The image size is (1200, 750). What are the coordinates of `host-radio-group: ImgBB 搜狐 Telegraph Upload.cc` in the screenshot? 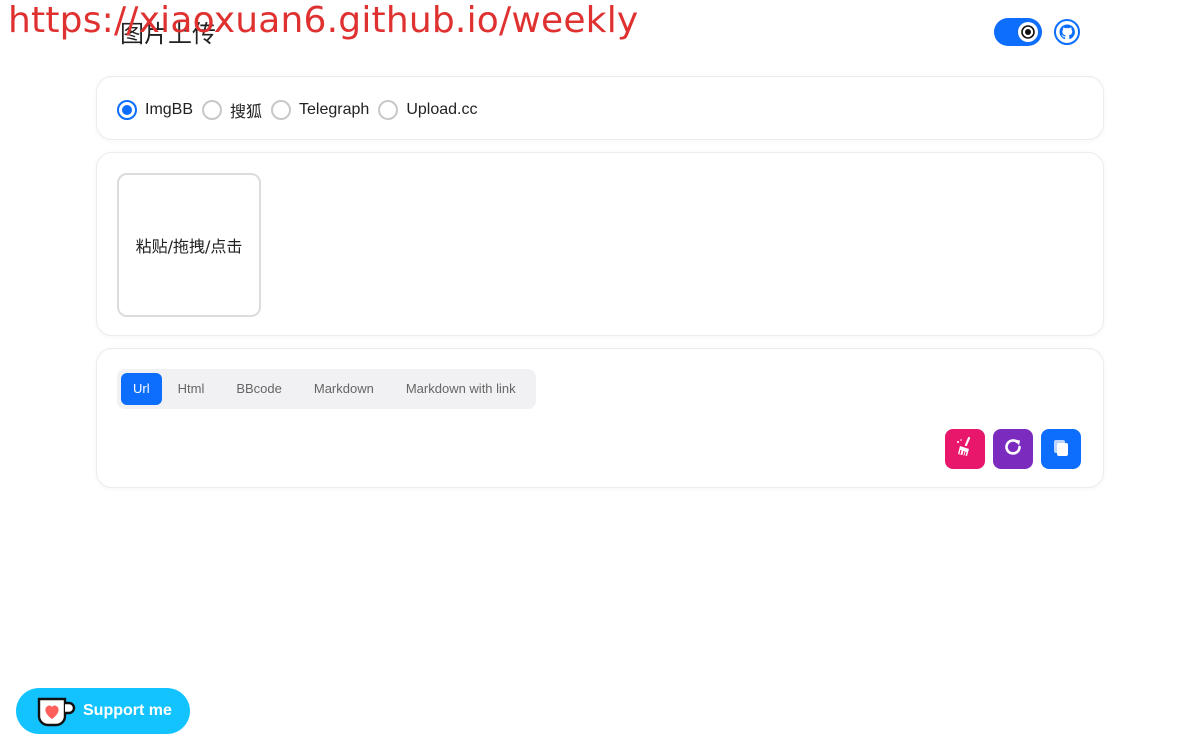 It's located at (301, 110).